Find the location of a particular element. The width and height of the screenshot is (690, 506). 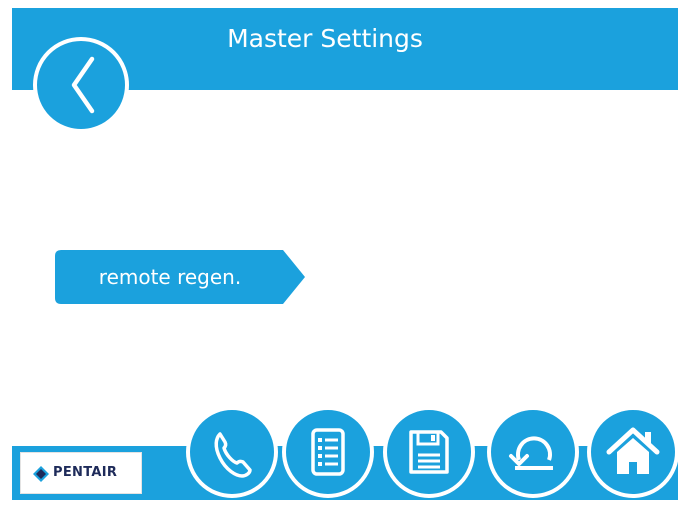

save-icon is located at coordinates (429, 452).